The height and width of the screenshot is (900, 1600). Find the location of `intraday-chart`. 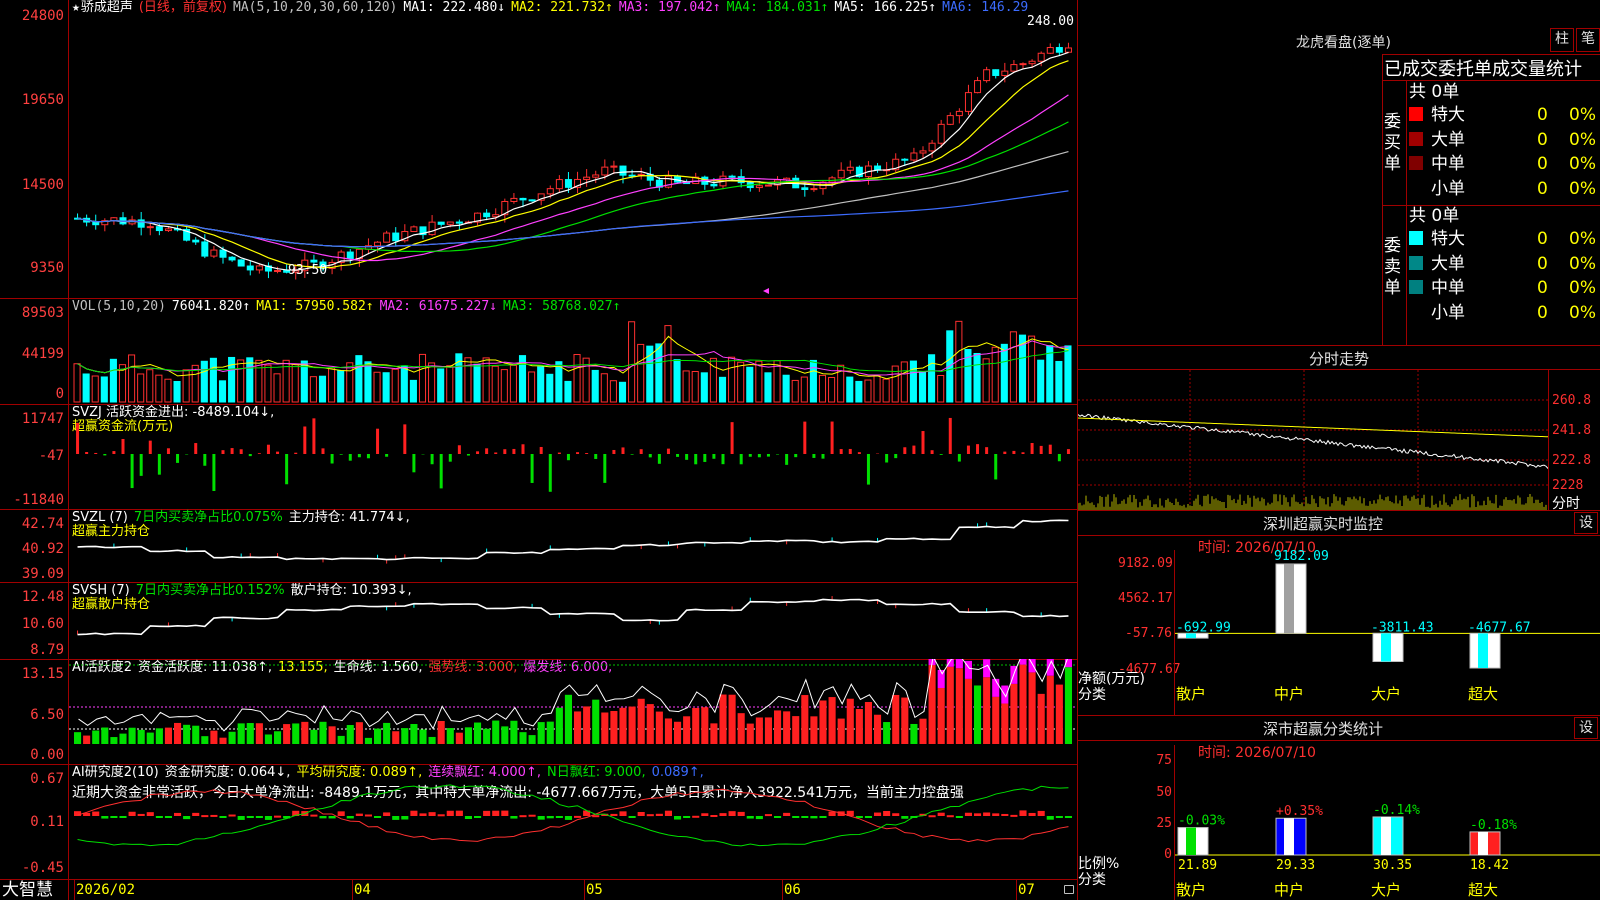

intraday-chart is located at coordinates (1313, 440).